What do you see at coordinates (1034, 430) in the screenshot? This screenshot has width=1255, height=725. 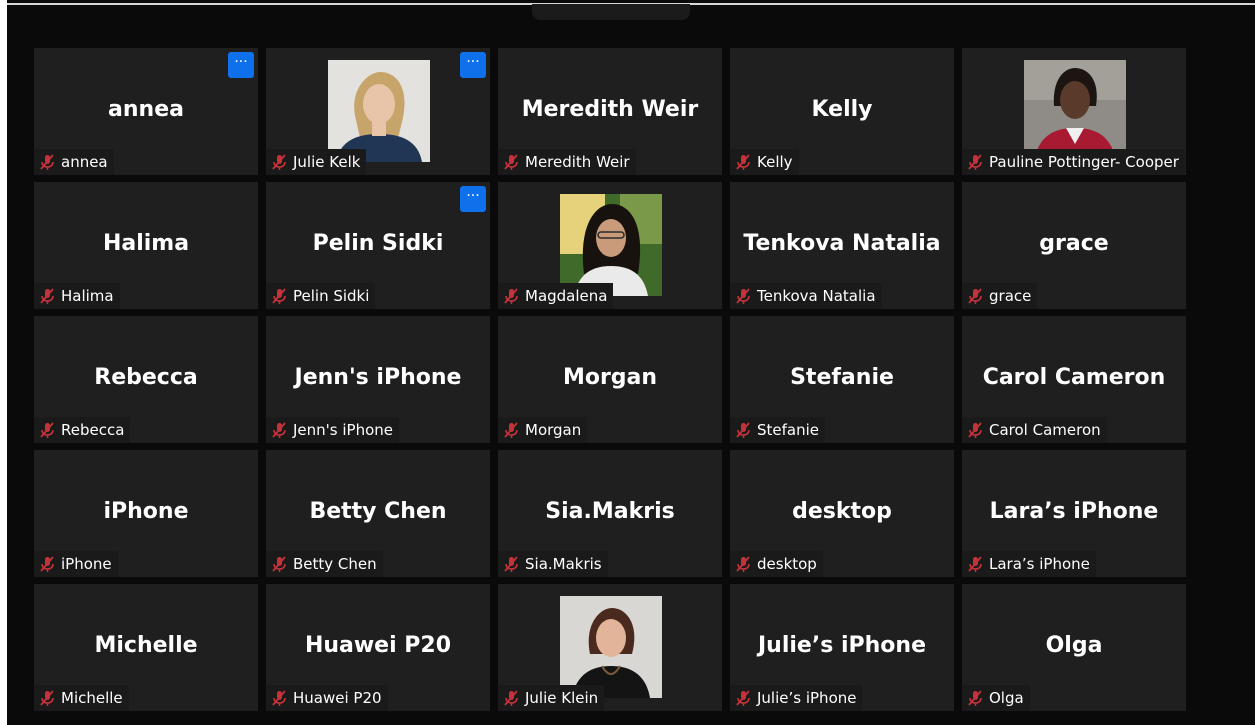 I see `participant-name-label: Carol Cameron` at bounding box center [1034, 430].